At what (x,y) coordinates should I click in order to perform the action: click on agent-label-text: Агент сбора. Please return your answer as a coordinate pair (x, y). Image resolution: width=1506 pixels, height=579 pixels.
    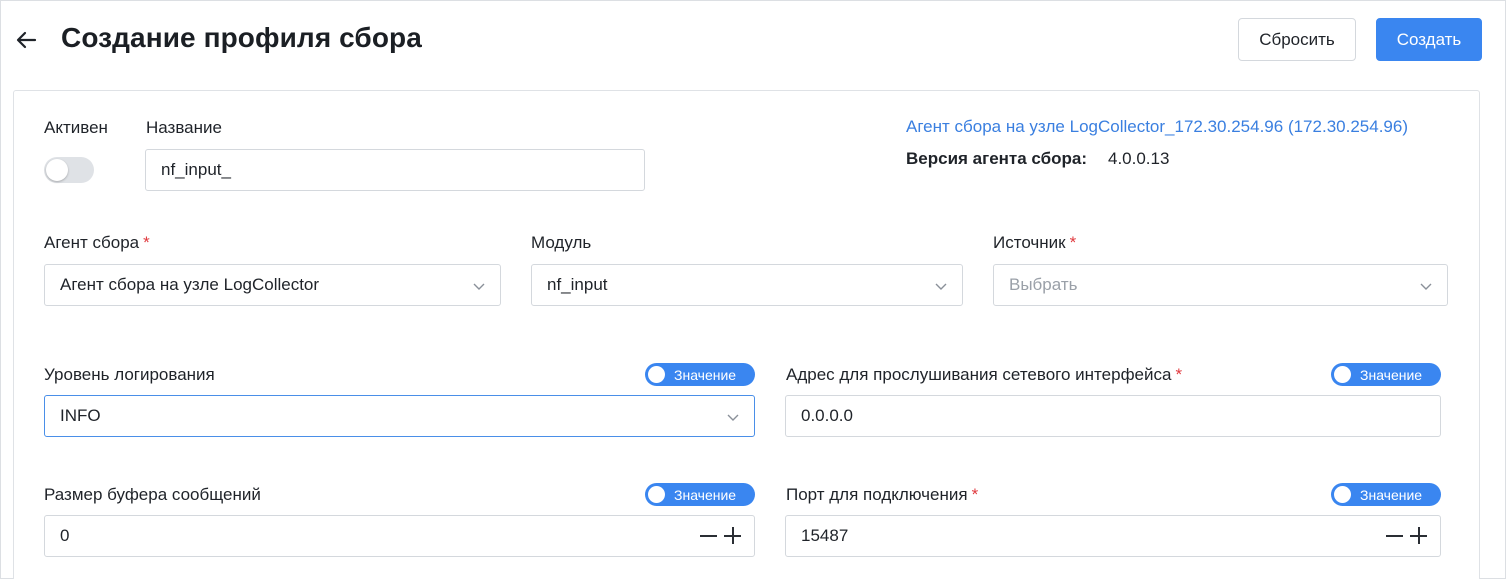
    Looking at the image, I should click on (92, 242).